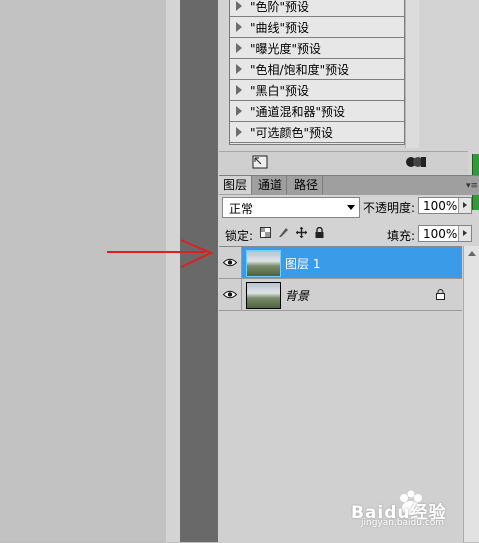  What do you see at coordinates (401, 236) in the screenshot?
I see `fill-label: 填充:` at bounding box center [401, 236].